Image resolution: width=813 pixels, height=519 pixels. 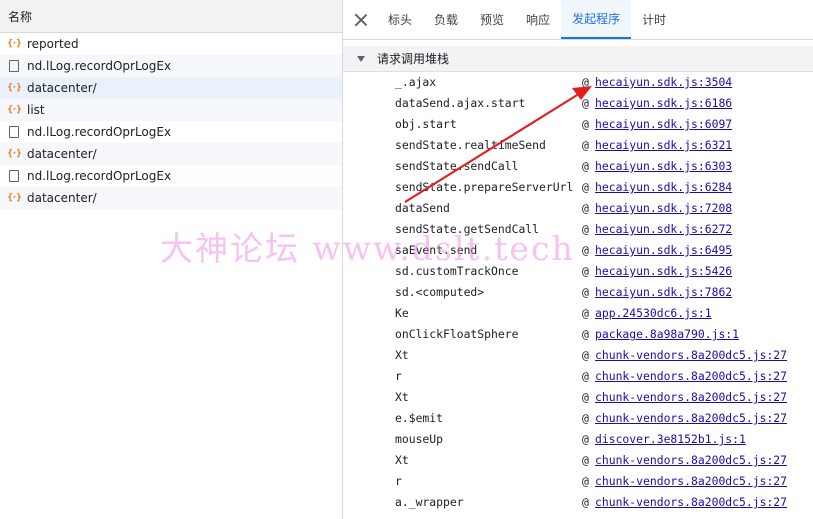 I want to click on call-stack-section-header: 请求调用堆栈, so click(x=578, y=59).